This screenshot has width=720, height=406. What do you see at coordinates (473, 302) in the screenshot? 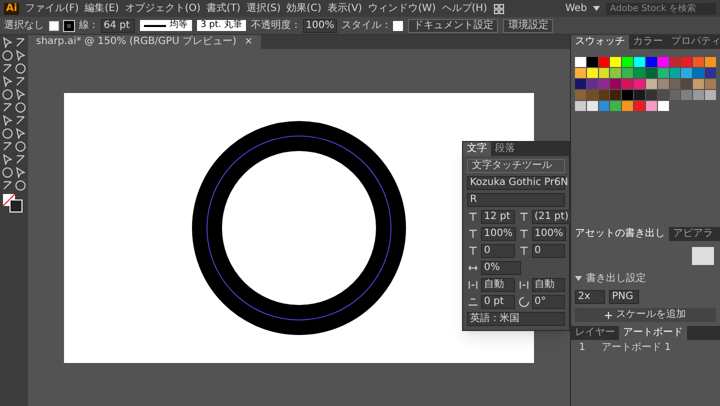
I see `baseline-icon` at bounding box center [473, 302].